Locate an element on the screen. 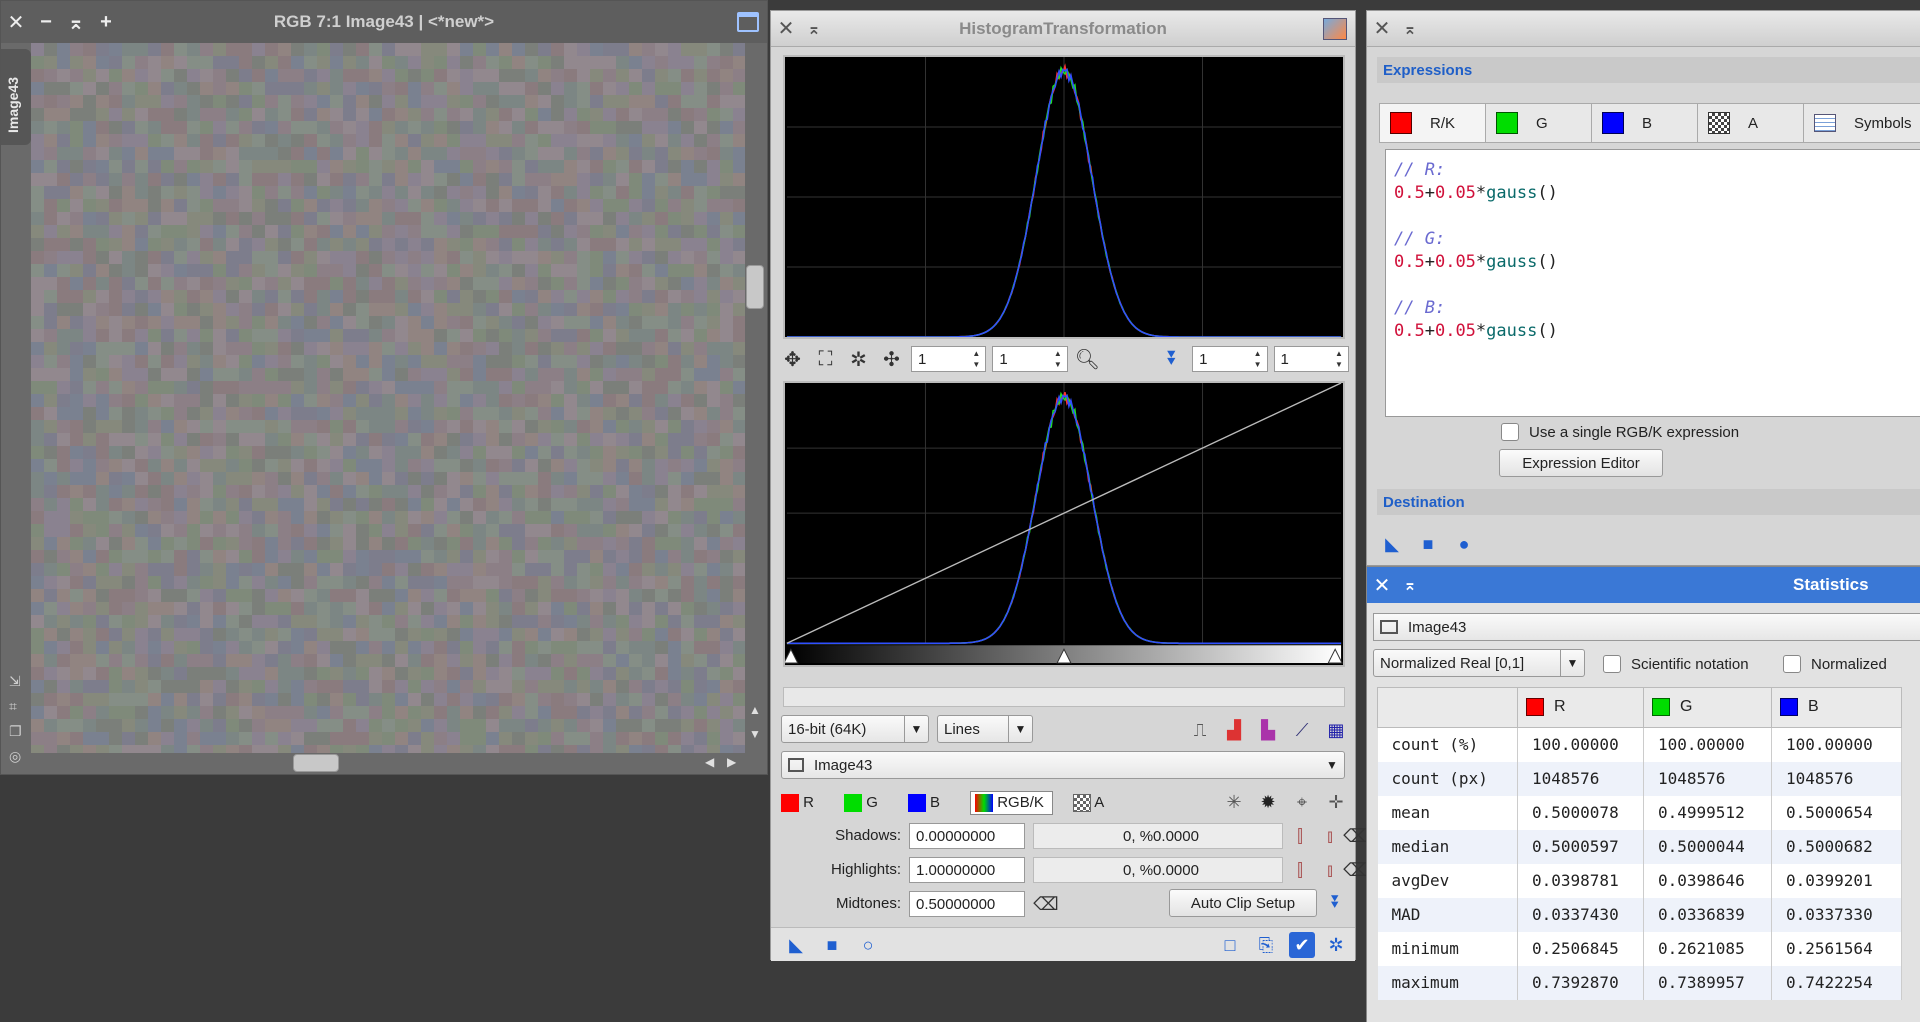 This screenshot has height=1022, width=1920. grid-icon: ▦ is located at coordinates (1336, 730).